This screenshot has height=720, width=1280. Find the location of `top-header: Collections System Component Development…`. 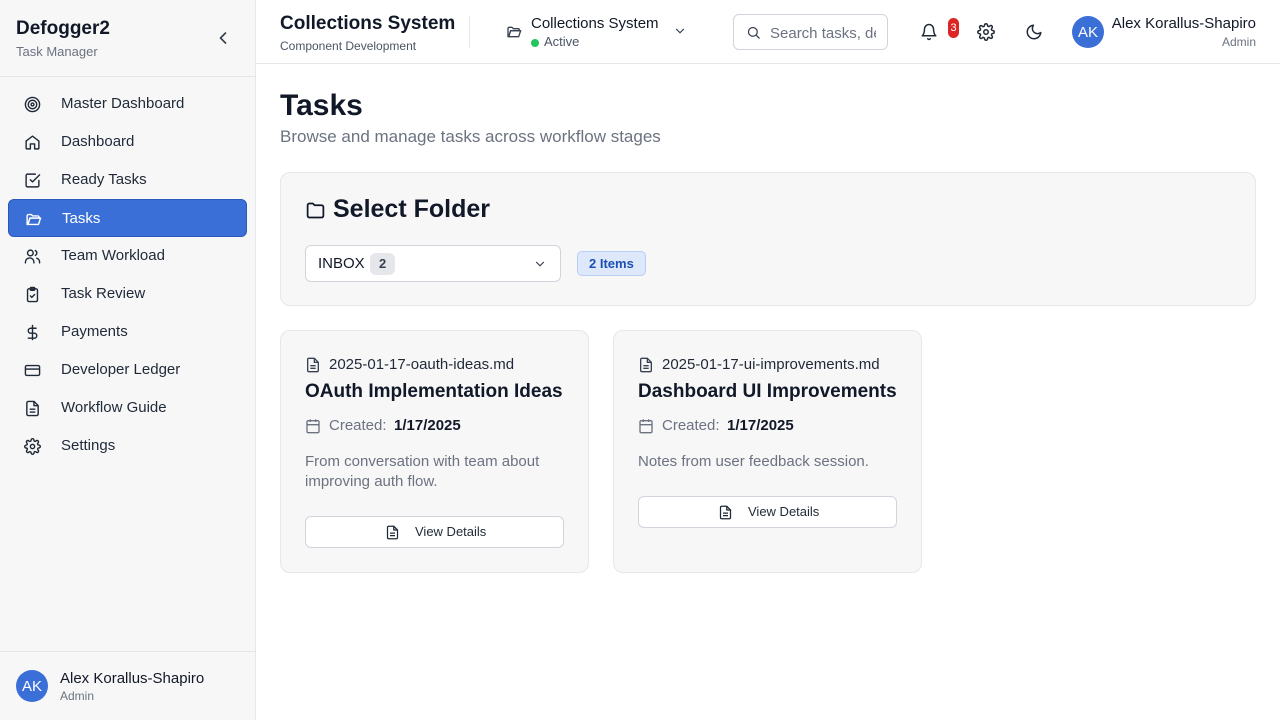

top-header: Collections System Component Development… is located at coordinates (768, 32).